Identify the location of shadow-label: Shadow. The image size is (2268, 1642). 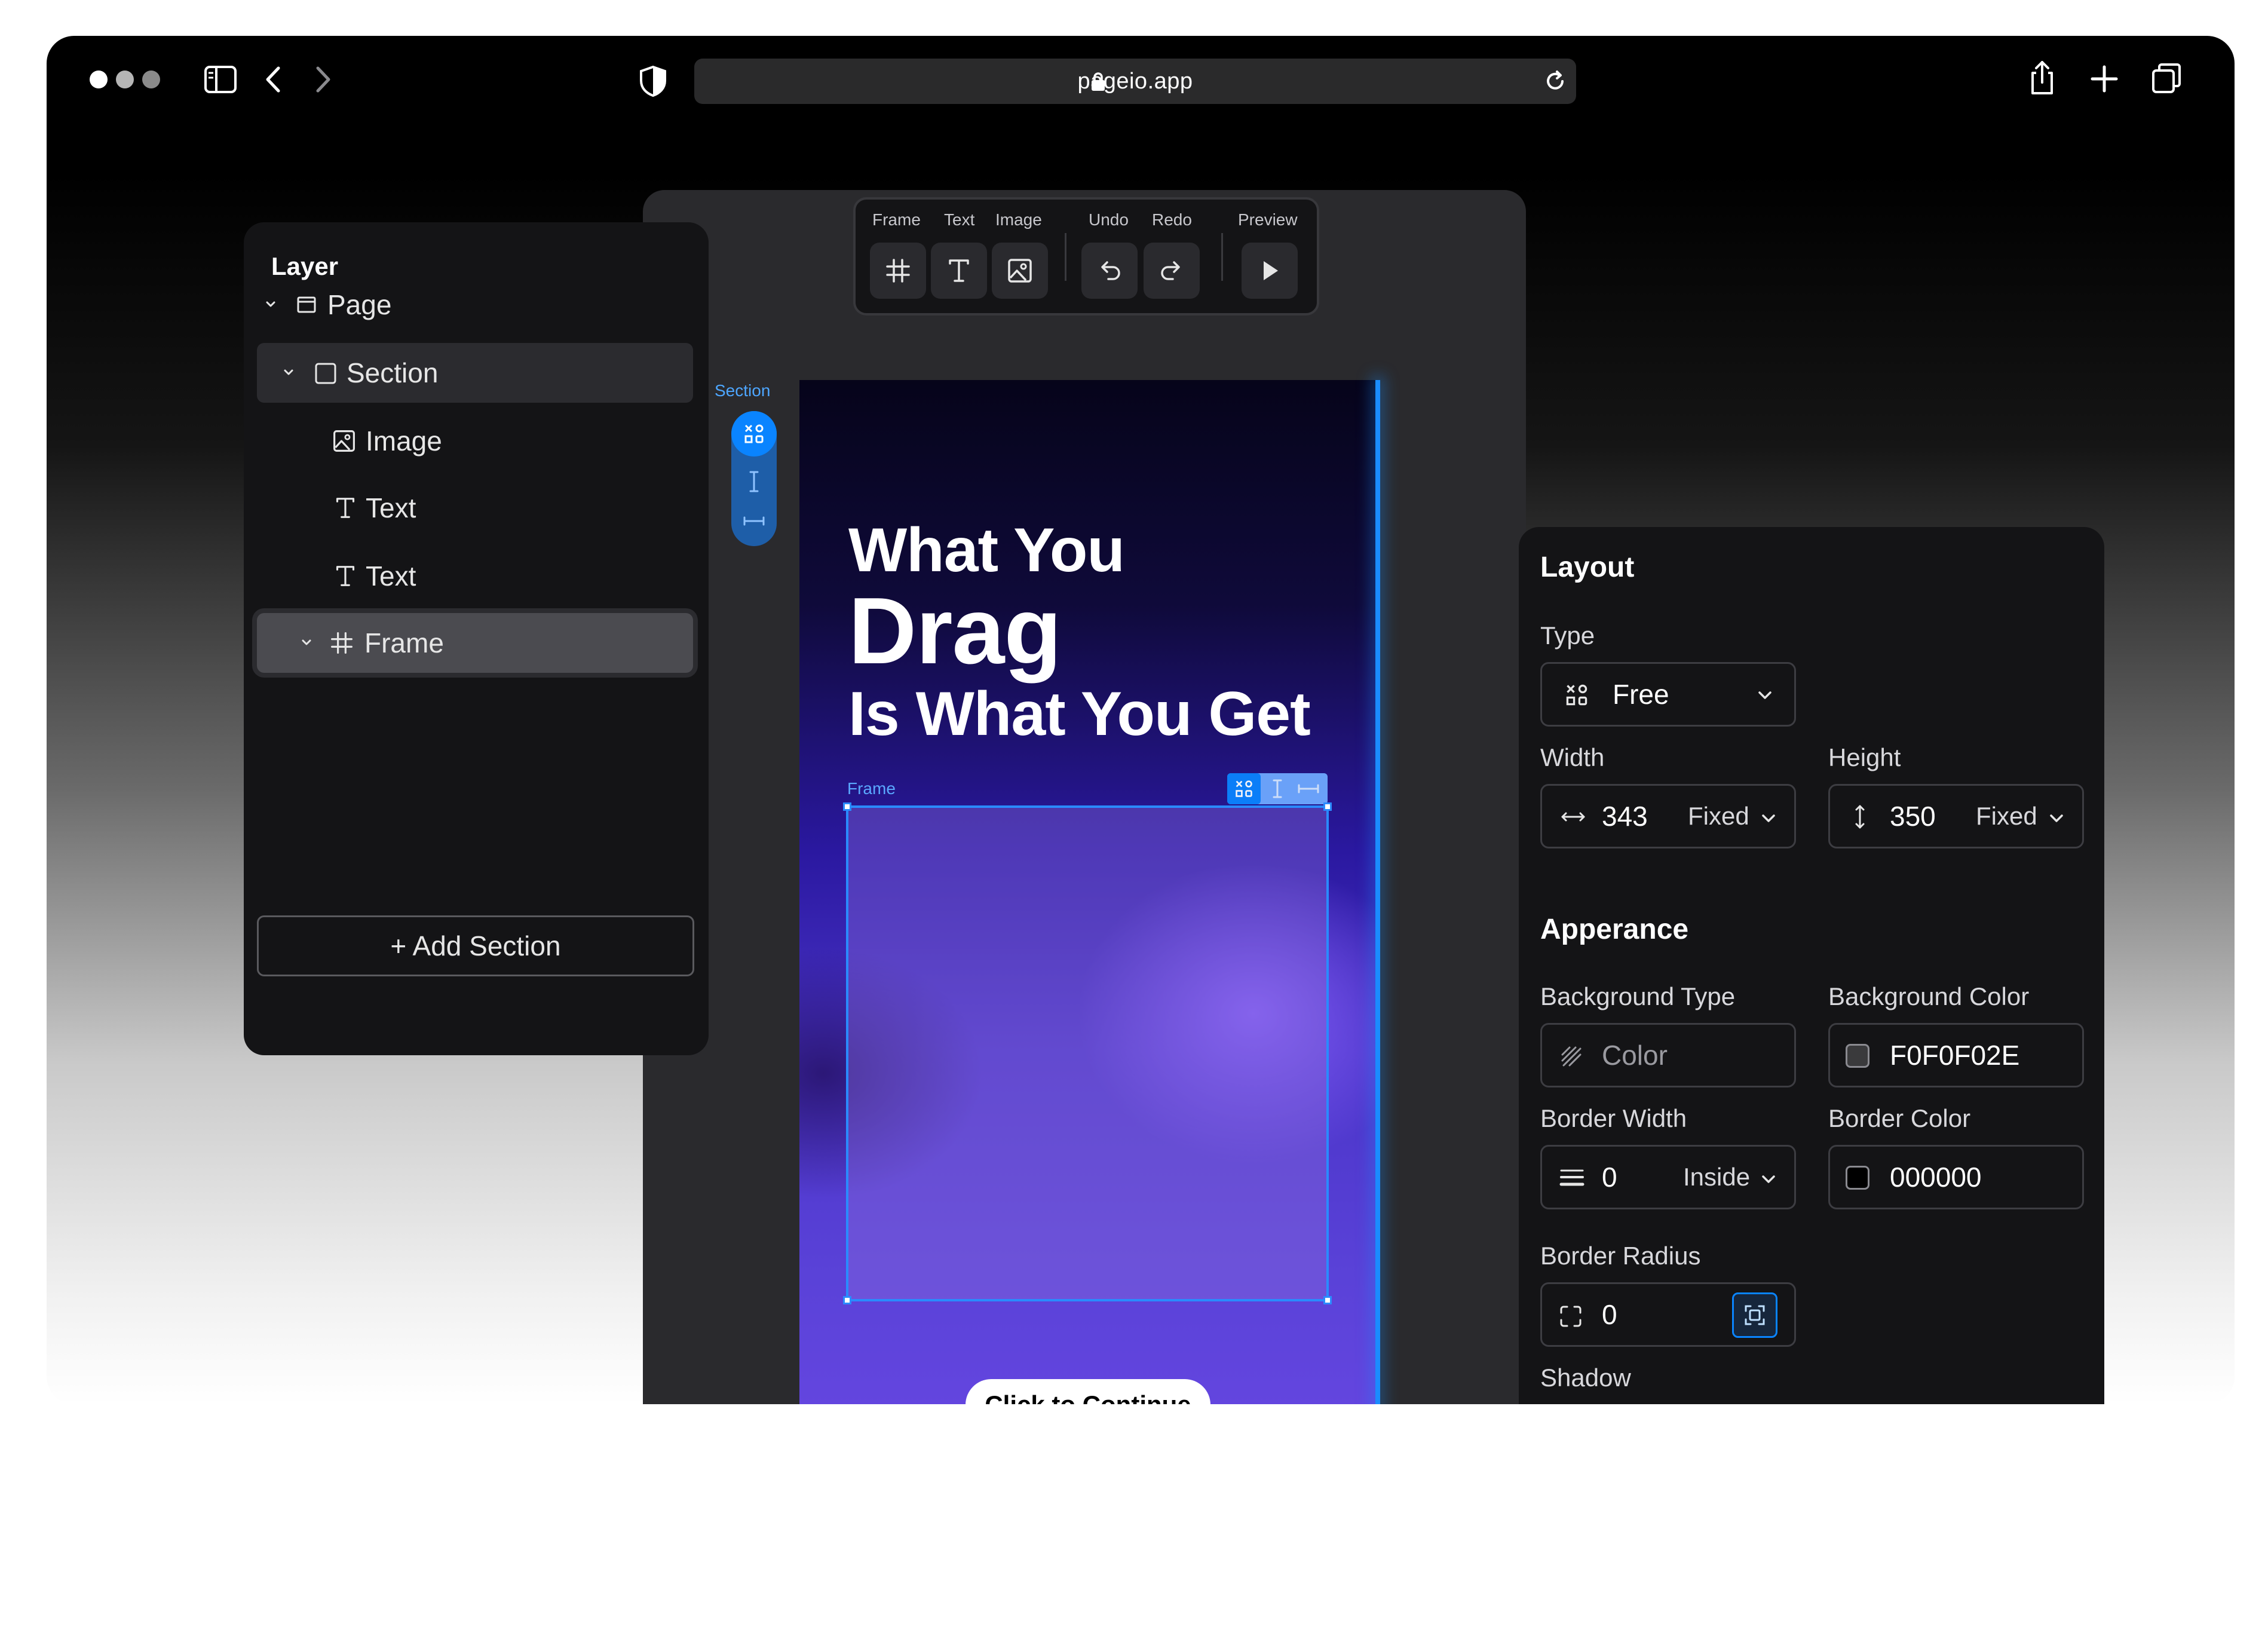
(1585, 1378).